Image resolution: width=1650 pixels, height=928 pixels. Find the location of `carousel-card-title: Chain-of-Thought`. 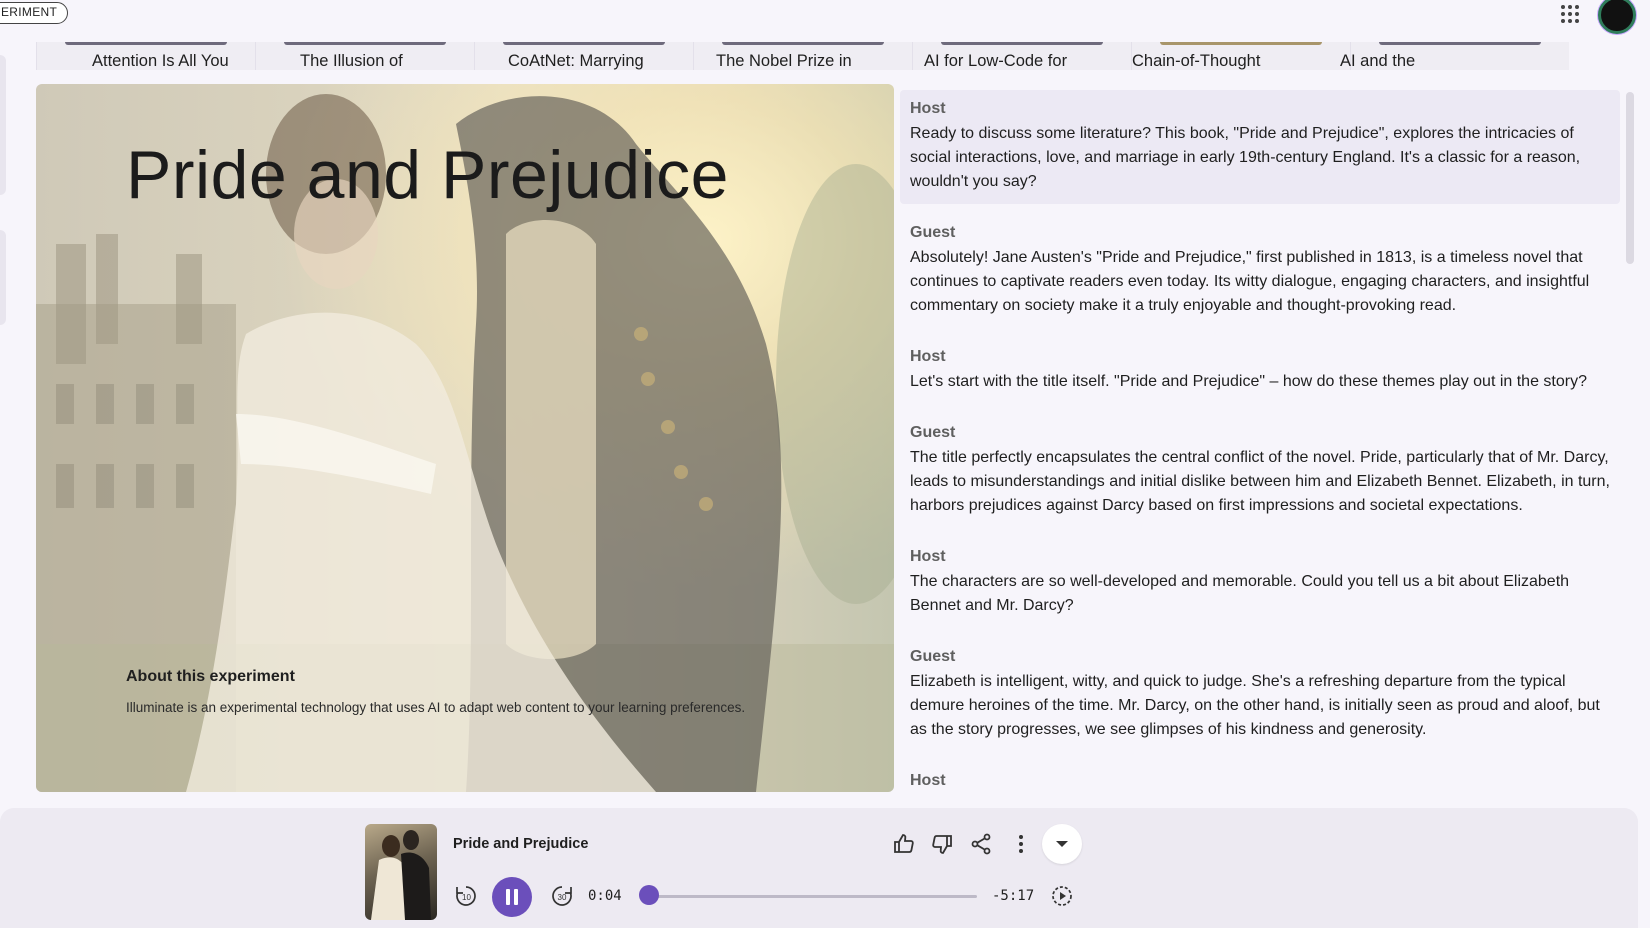

carousel-card-title: Chain-of-Thought is located at coordinates (1196, 61).